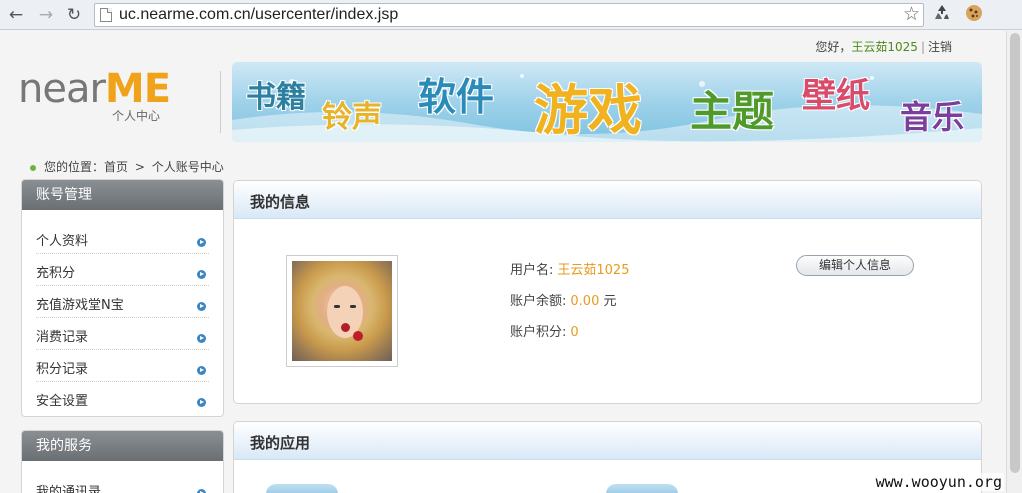 The image size is (1022, 493). I want to click on logo-divider, so click(220, 102).